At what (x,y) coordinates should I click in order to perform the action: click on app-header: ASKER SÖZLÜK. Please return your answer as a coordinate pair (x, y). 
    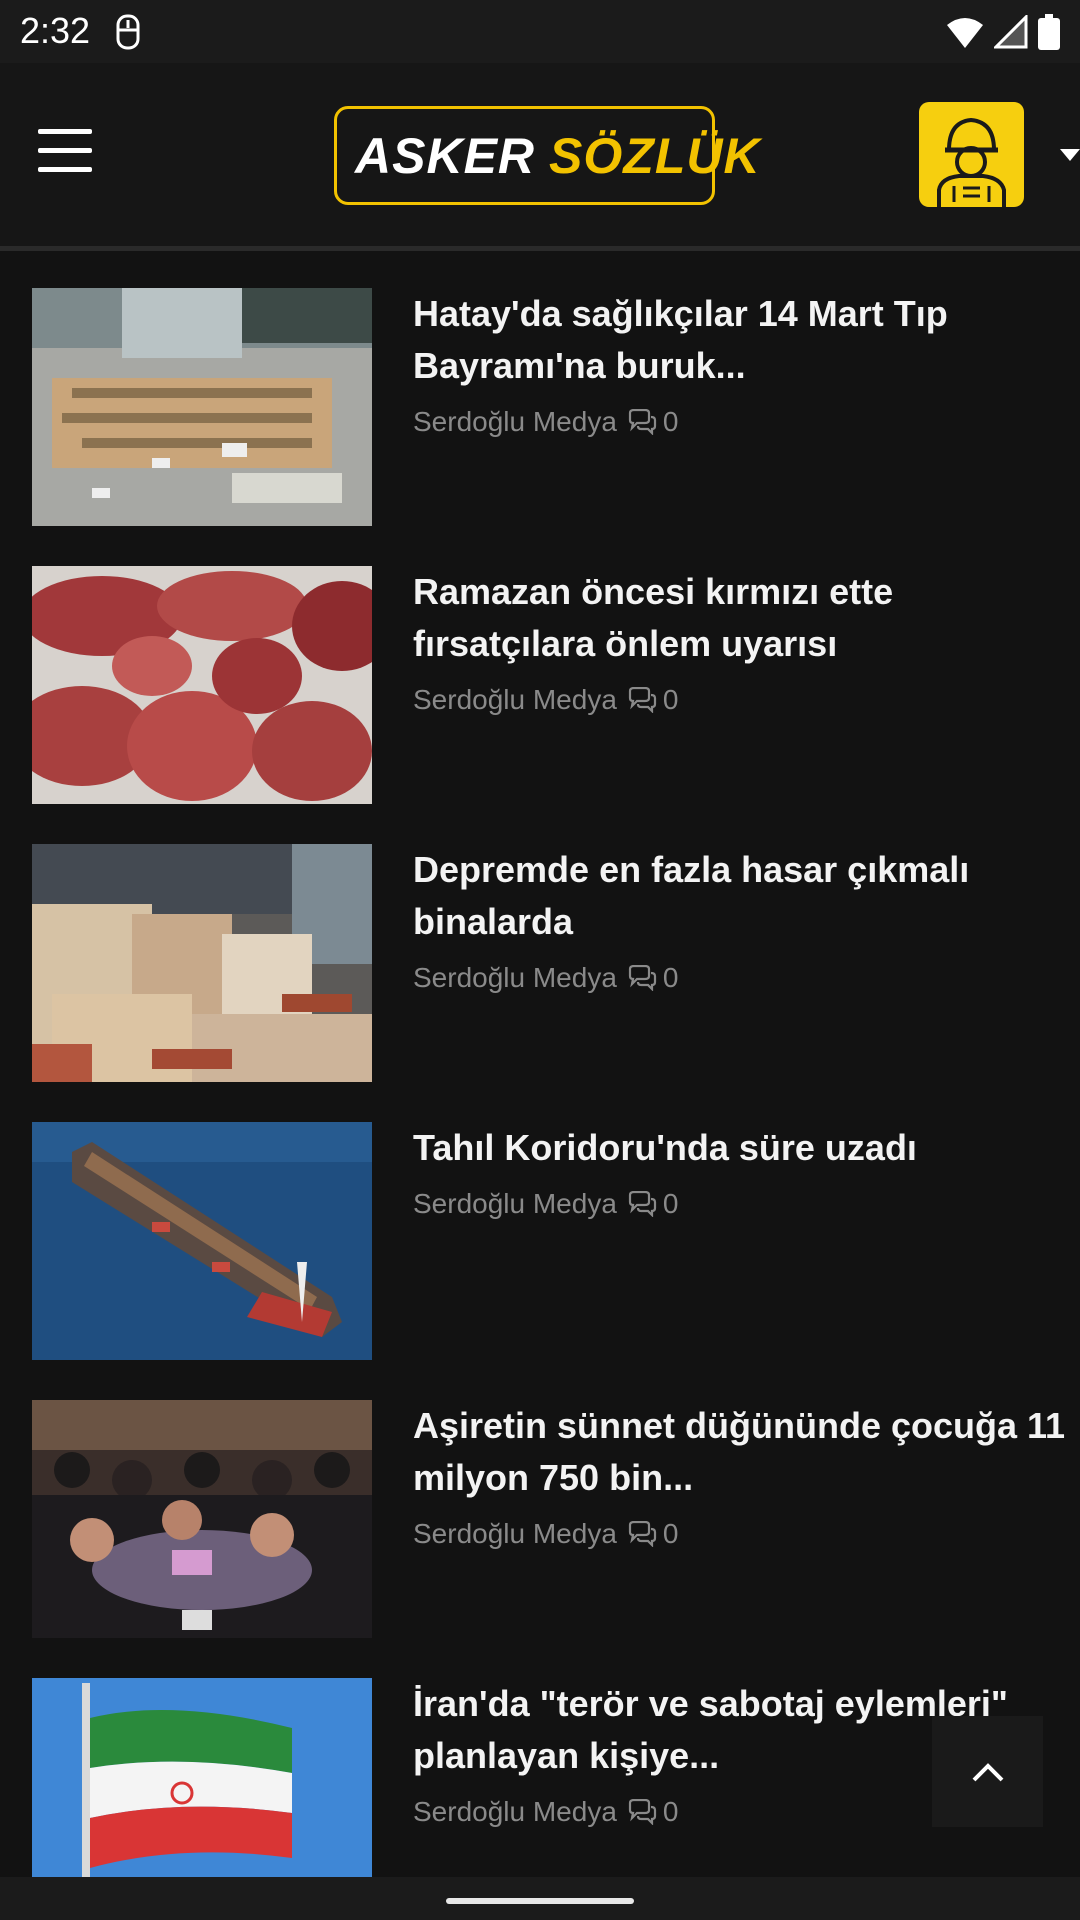
    Looking at the image, I should click on (540, 157).